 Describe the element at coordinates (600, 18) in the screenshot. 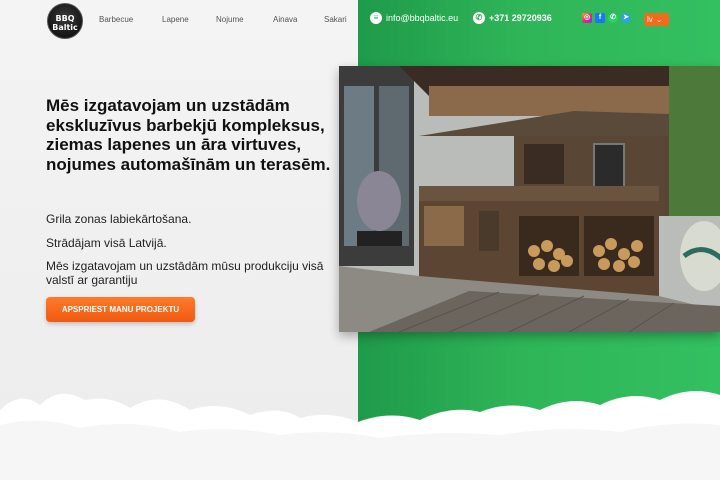

I see `facebook-icon: f` at that location.